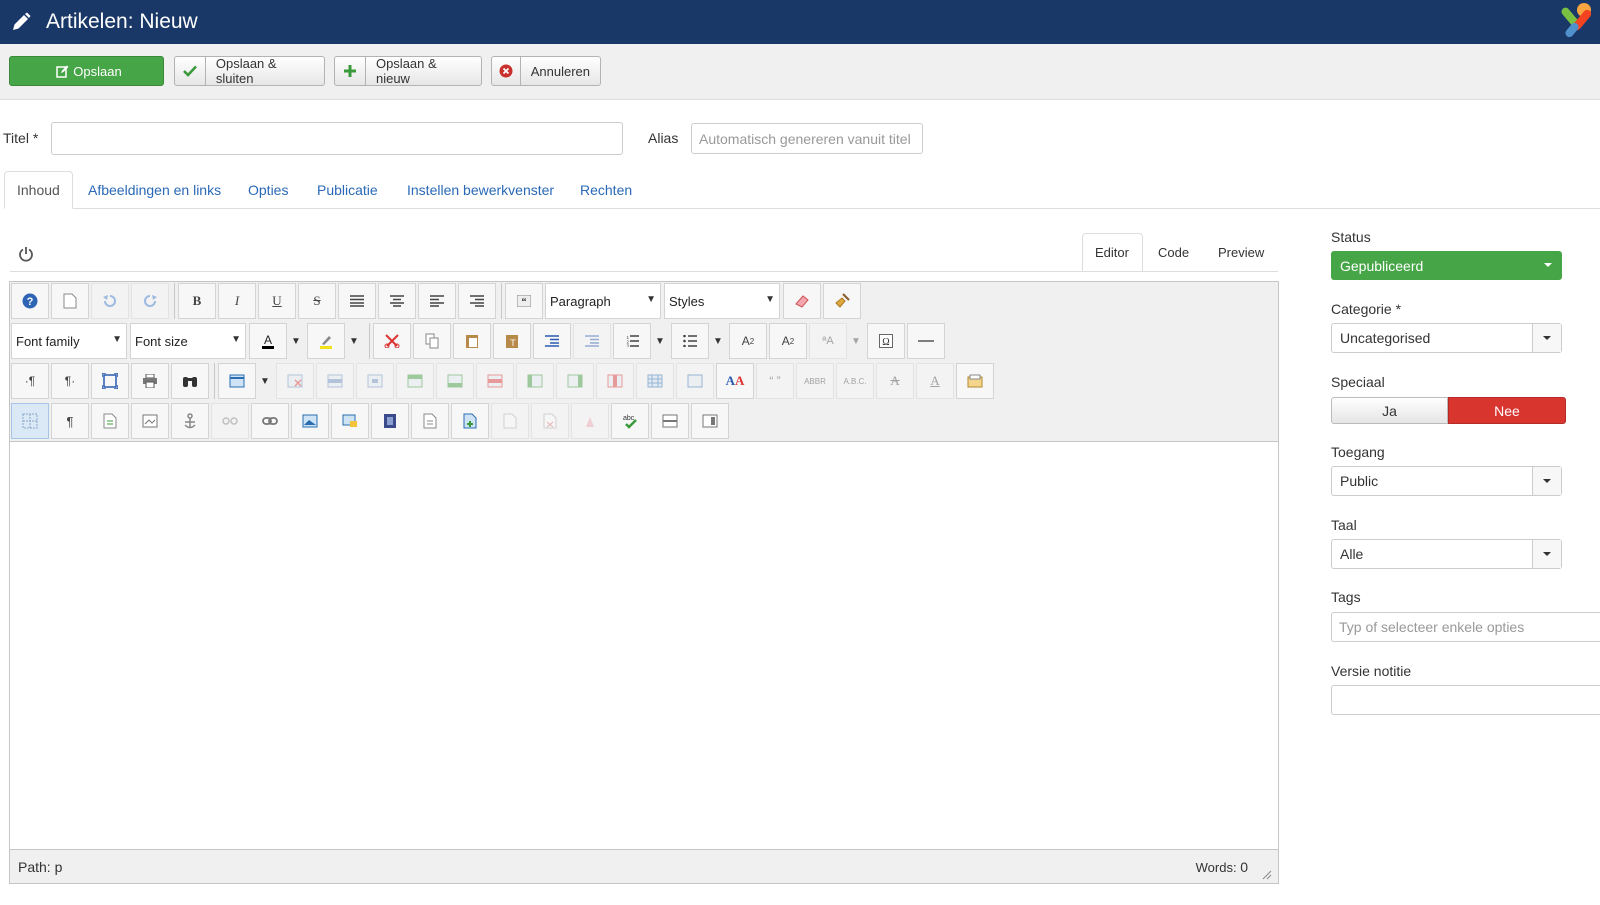 The height and width of the screenshot is (905, 1600). What do you see at coordinates (807, 138) in the screenshot?
I see `alias-input: Automatisch genereren vanuit titel` at bounding box center [807, 138].